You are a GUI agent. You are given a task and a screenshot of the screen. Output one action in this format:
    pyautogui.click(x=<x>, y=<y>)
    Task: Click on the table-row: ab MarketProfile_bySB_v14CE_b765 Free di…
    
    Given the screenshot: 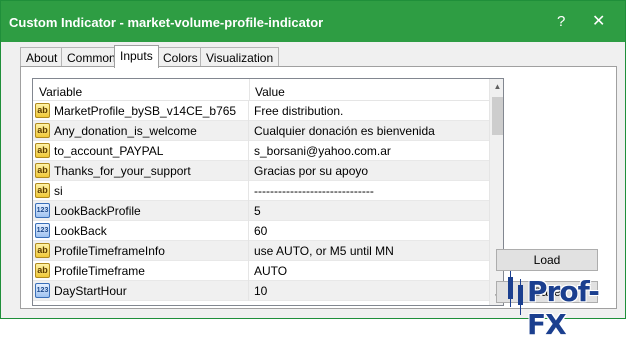 What is the action you would take?
    pyautogui.click(x=261, y=111)
    